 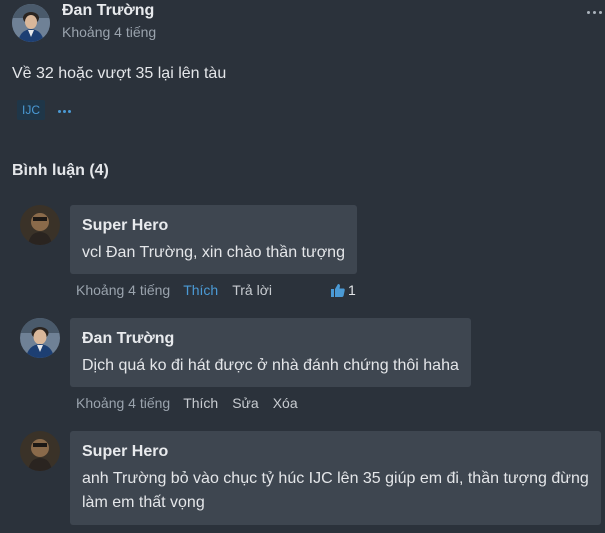 I want to click on delete-button: Xóa, so click(x=285, y=403).